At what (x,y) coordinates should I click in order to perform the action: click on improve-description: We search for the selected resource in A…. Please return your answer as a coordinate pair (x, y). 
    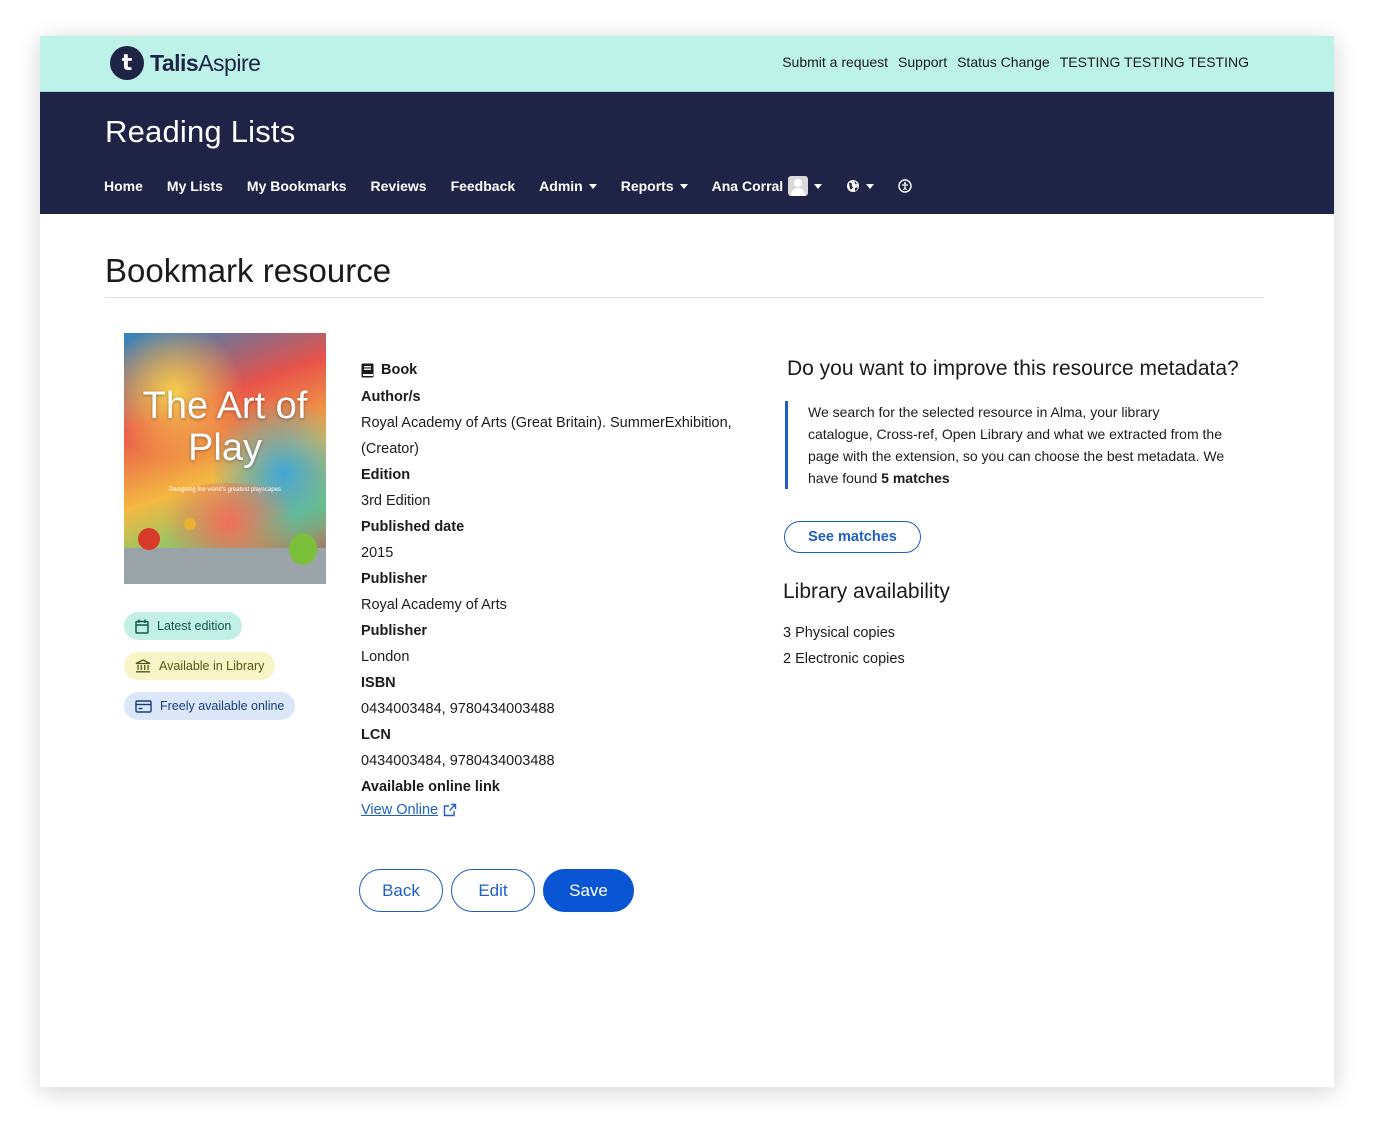
    Looking at the image, I should click on (1016, 445).